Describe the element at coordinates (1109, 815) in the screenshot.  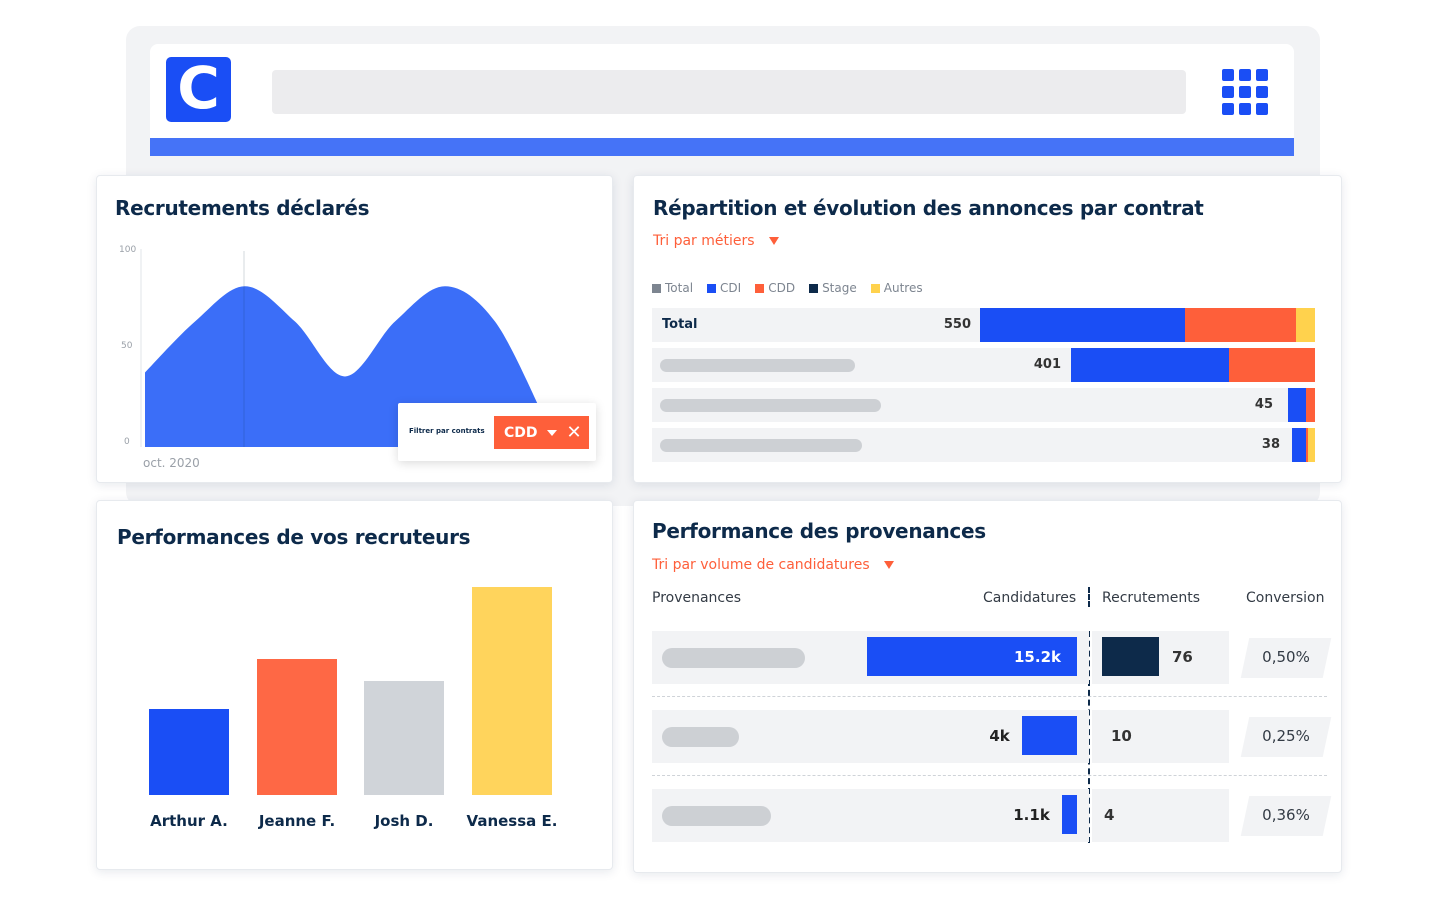
I see `hires-value: 4` at that location.